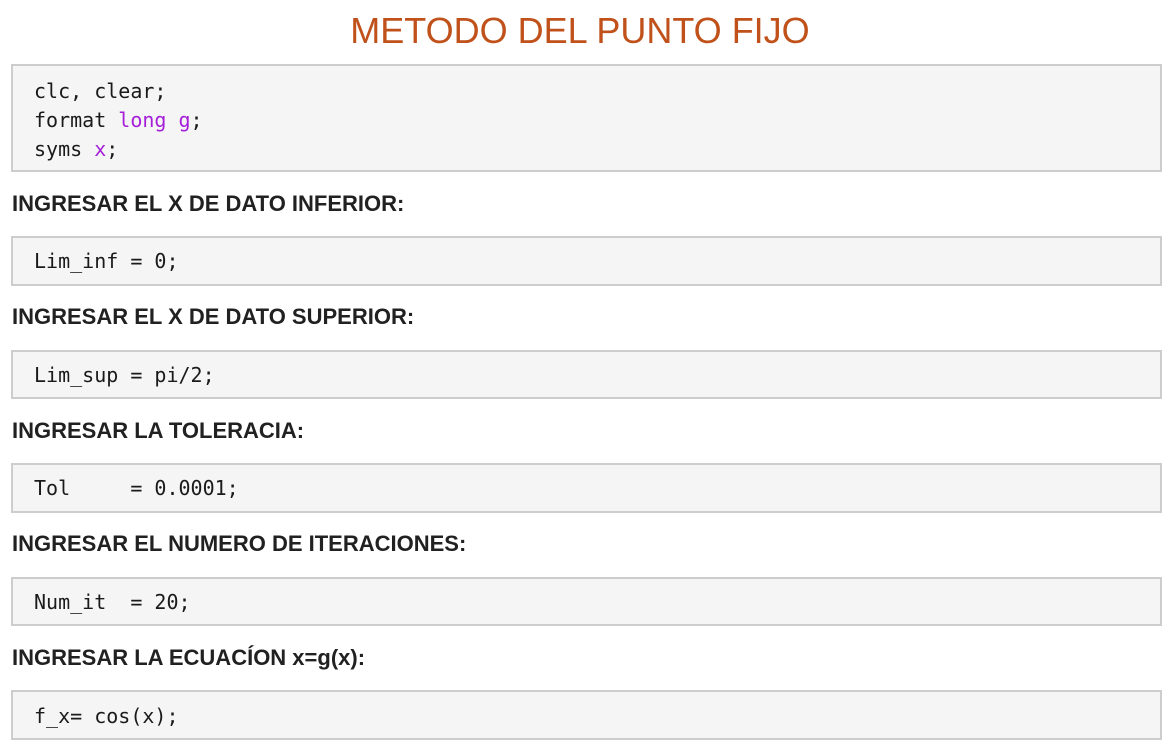 The width and height of the screenshot is (1174, 752). What do you see at coordinates (136, 488) in the screenshot?
I see `code-line: Tol = 0.0001;` at bounding box center [136, 488].